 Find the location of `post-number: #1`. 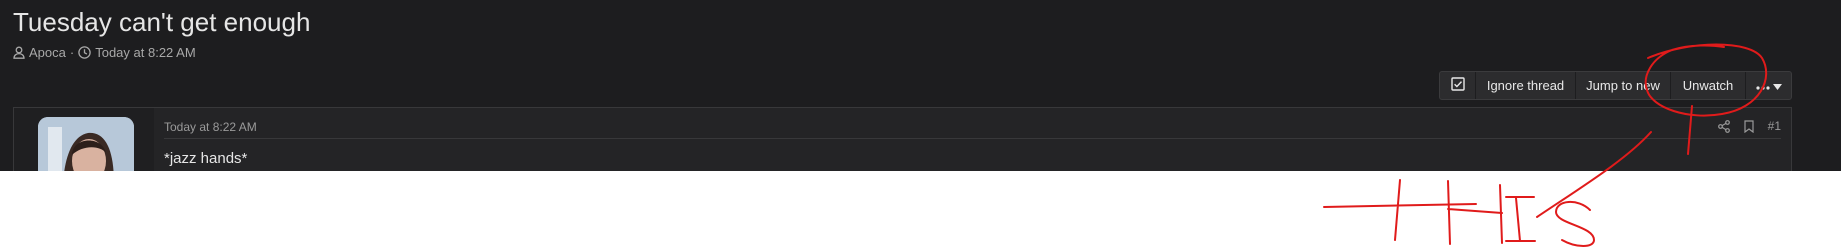

post-number: #1 is located at coordinates (1774, 126).